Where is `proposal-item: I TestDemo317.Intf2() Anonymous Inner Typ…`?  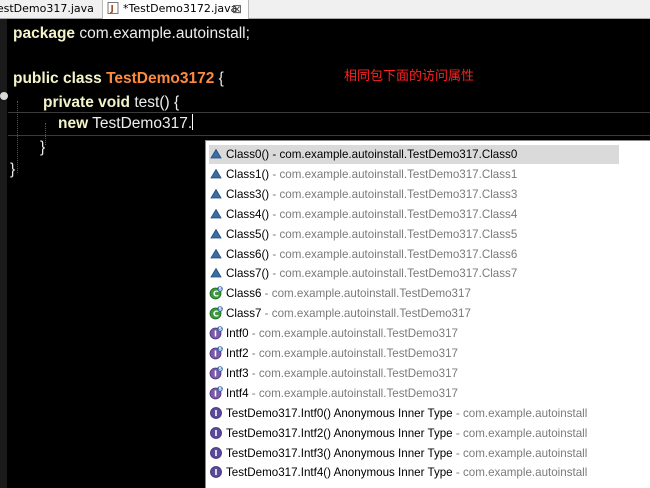 proposal-item: I TestDemo317.Intf2() Anonymous Inner Typ… is located at coordinates (414, 433).